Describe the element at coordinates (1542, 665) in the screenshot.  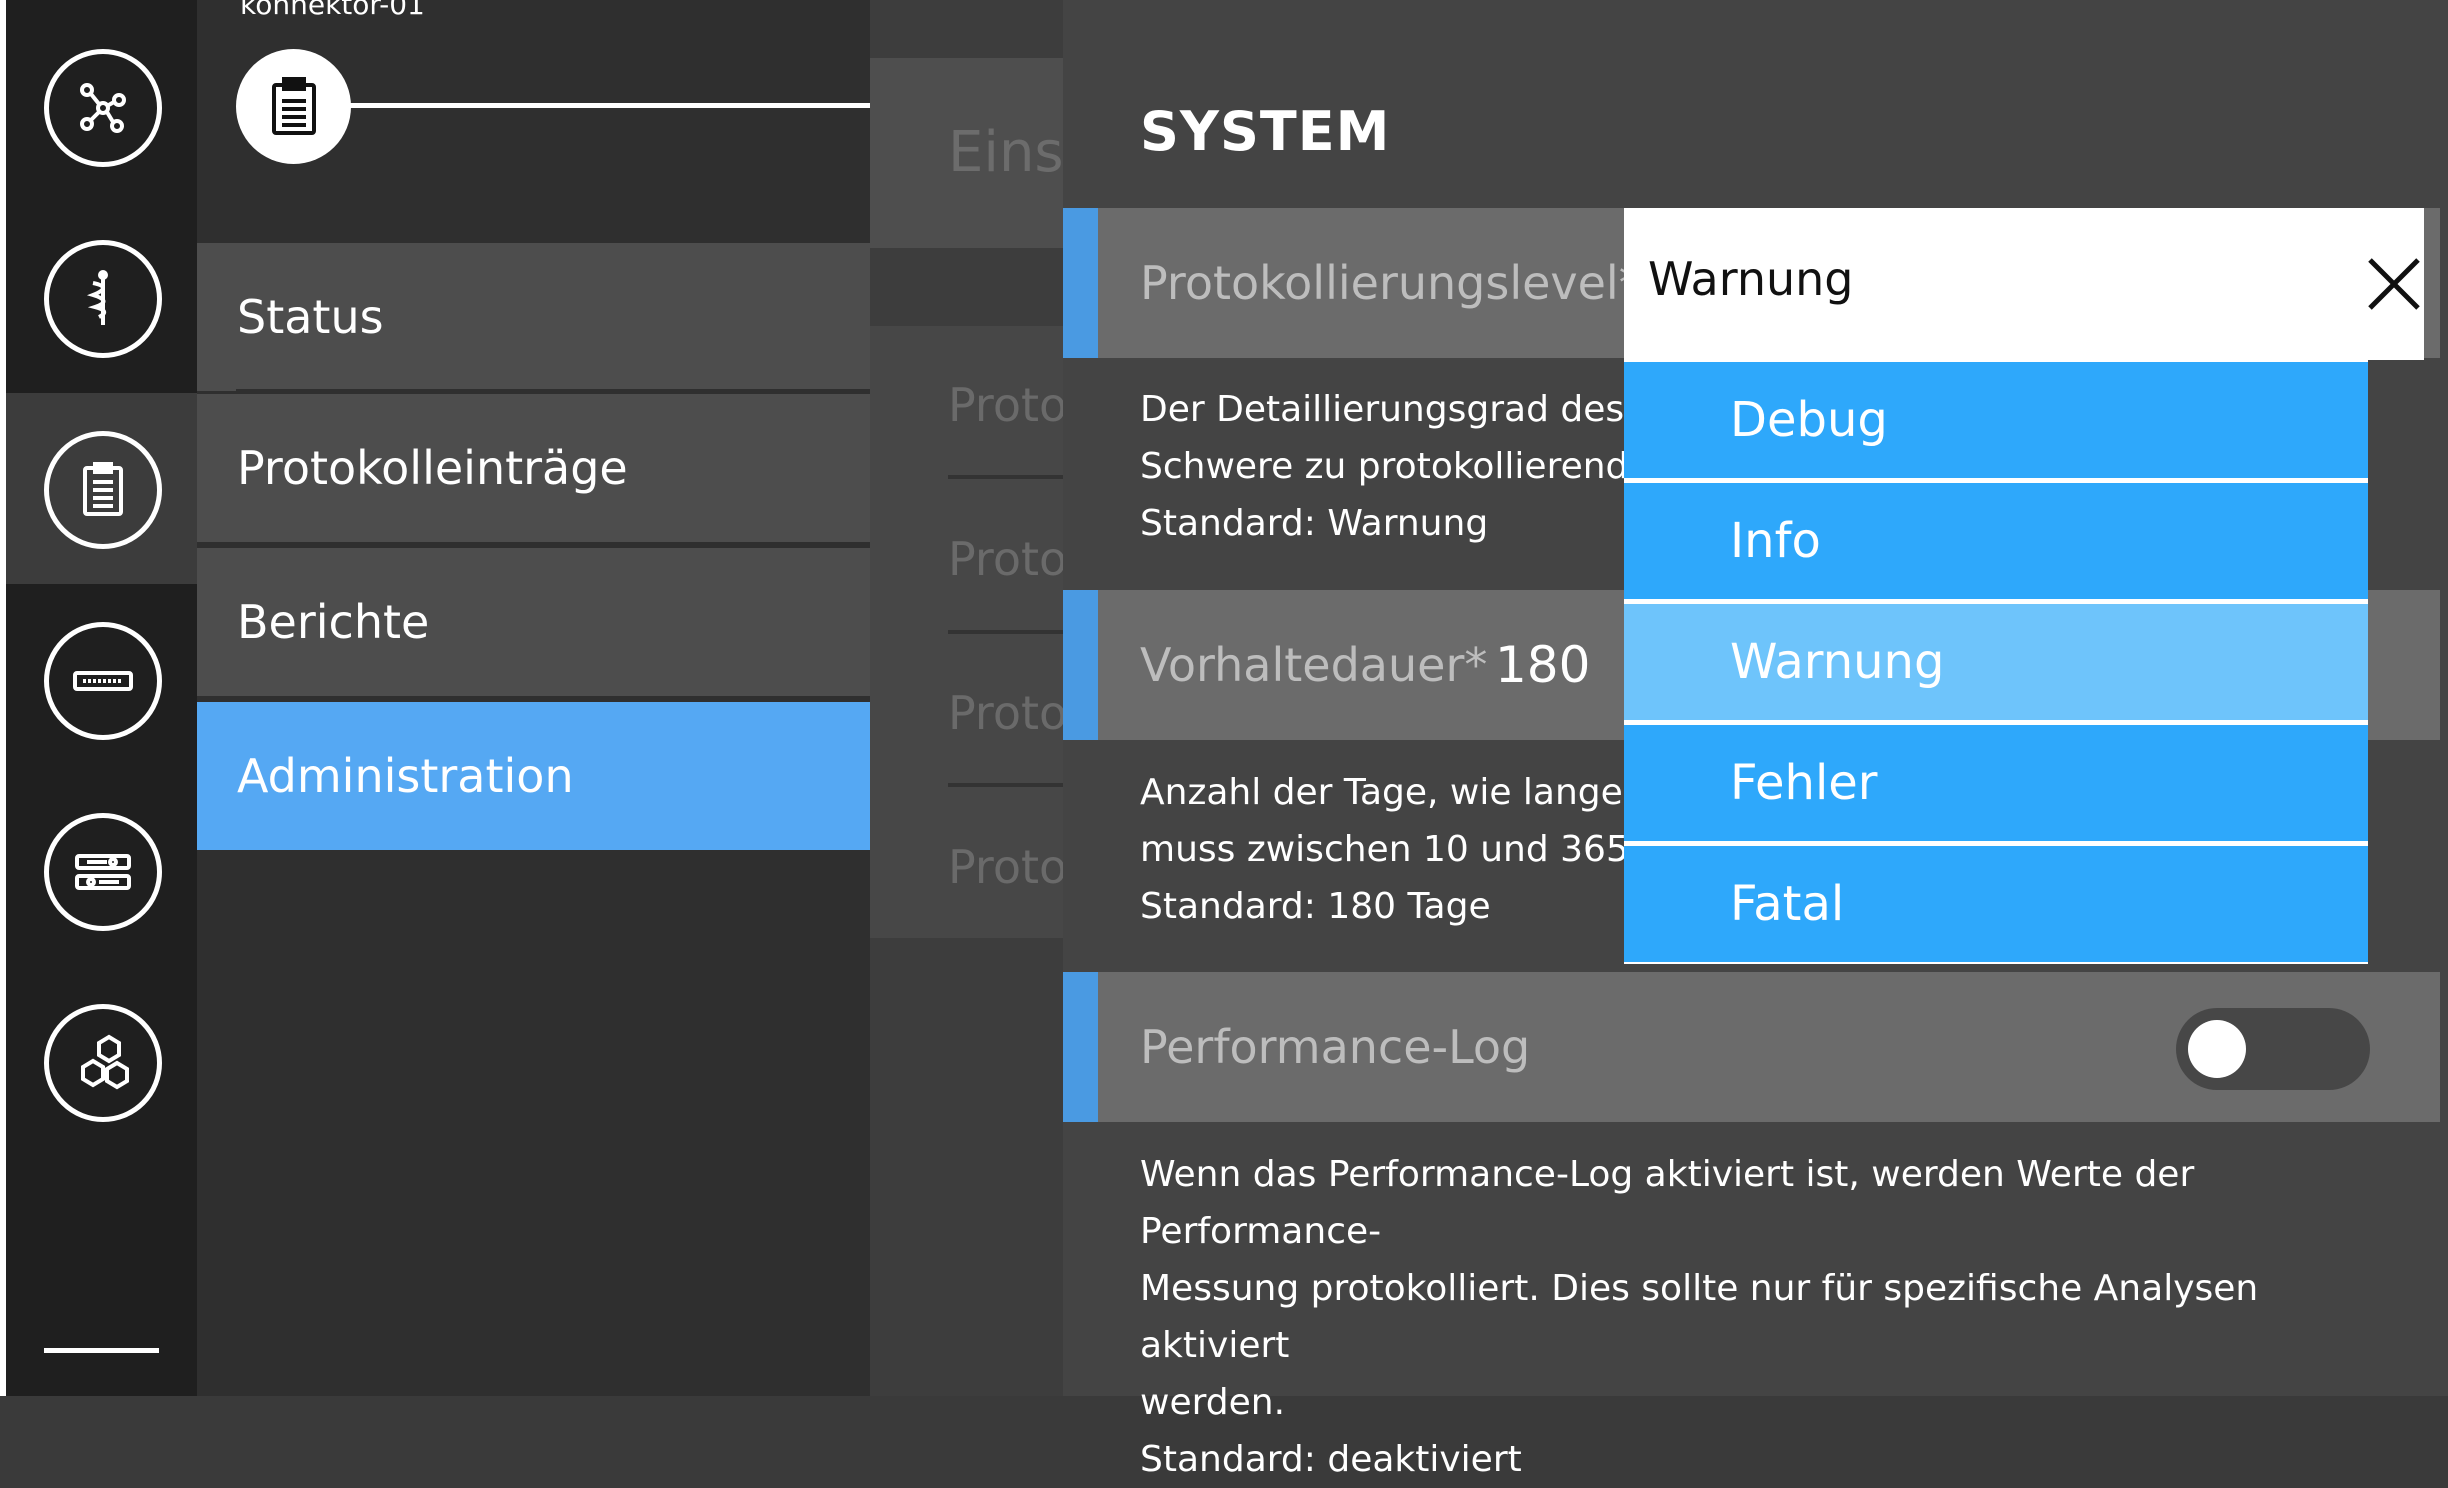
I see `retention-input: 180` at that location.